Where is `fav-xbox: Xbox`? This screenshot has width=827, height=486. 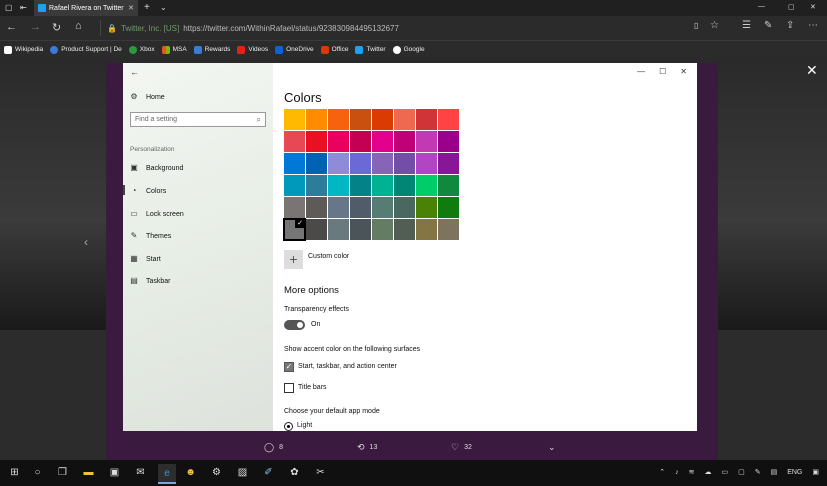 fav-xbox: Xbox is located at coordinates (141, 49).